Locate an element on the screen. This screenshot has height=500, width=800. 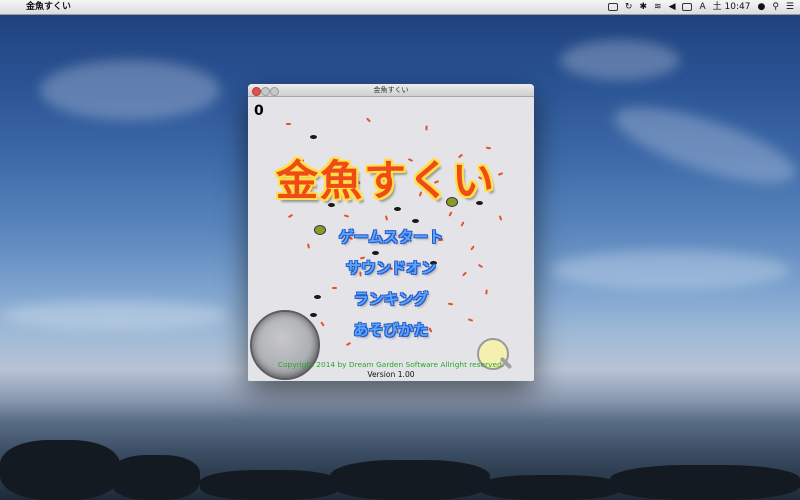
version-text: Version 1.00 is located at coordinates (391, 374).